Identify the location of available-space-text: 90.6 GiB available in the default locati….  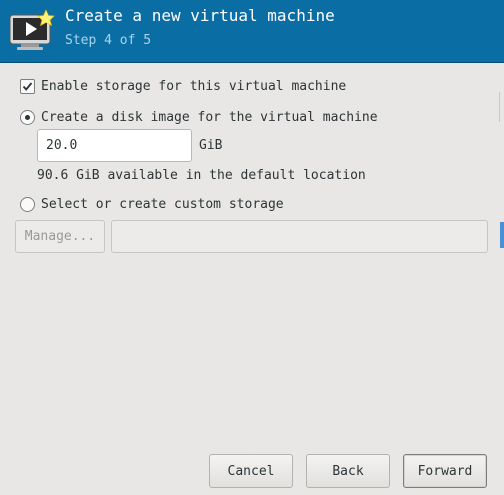
(201, 175).